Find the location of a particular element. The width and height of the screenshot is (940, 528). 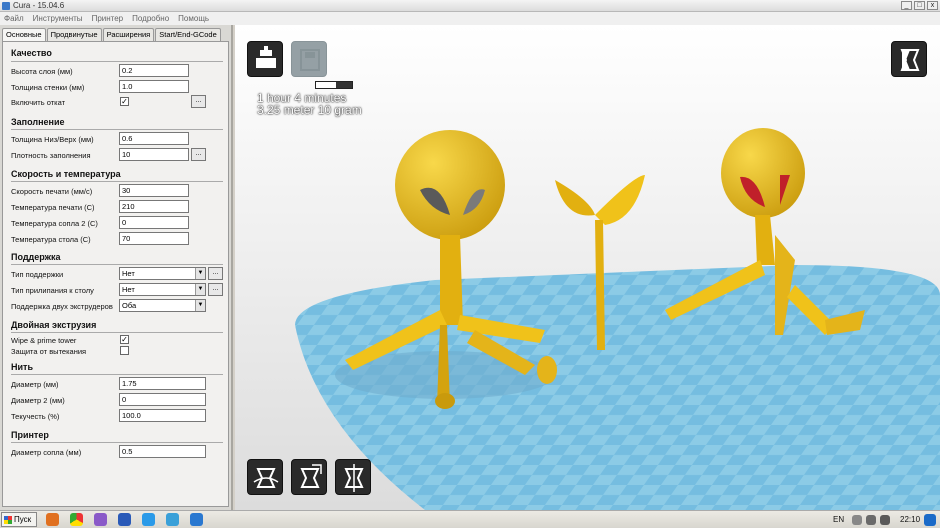

scale-icon is located at coordinates (311, 476).